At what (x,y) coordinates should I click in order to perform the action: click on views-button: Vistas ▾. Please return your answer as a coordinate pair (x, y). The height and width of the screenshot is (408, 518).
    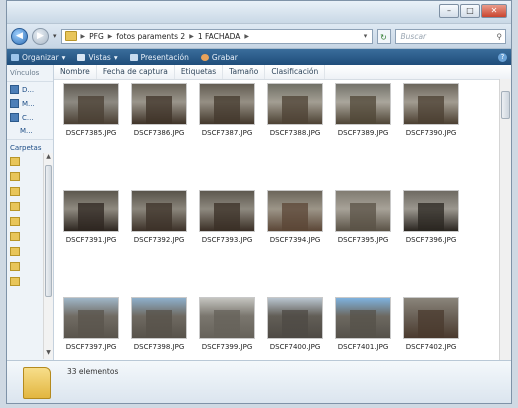
    Looking at the image, I should click on (97, 57).